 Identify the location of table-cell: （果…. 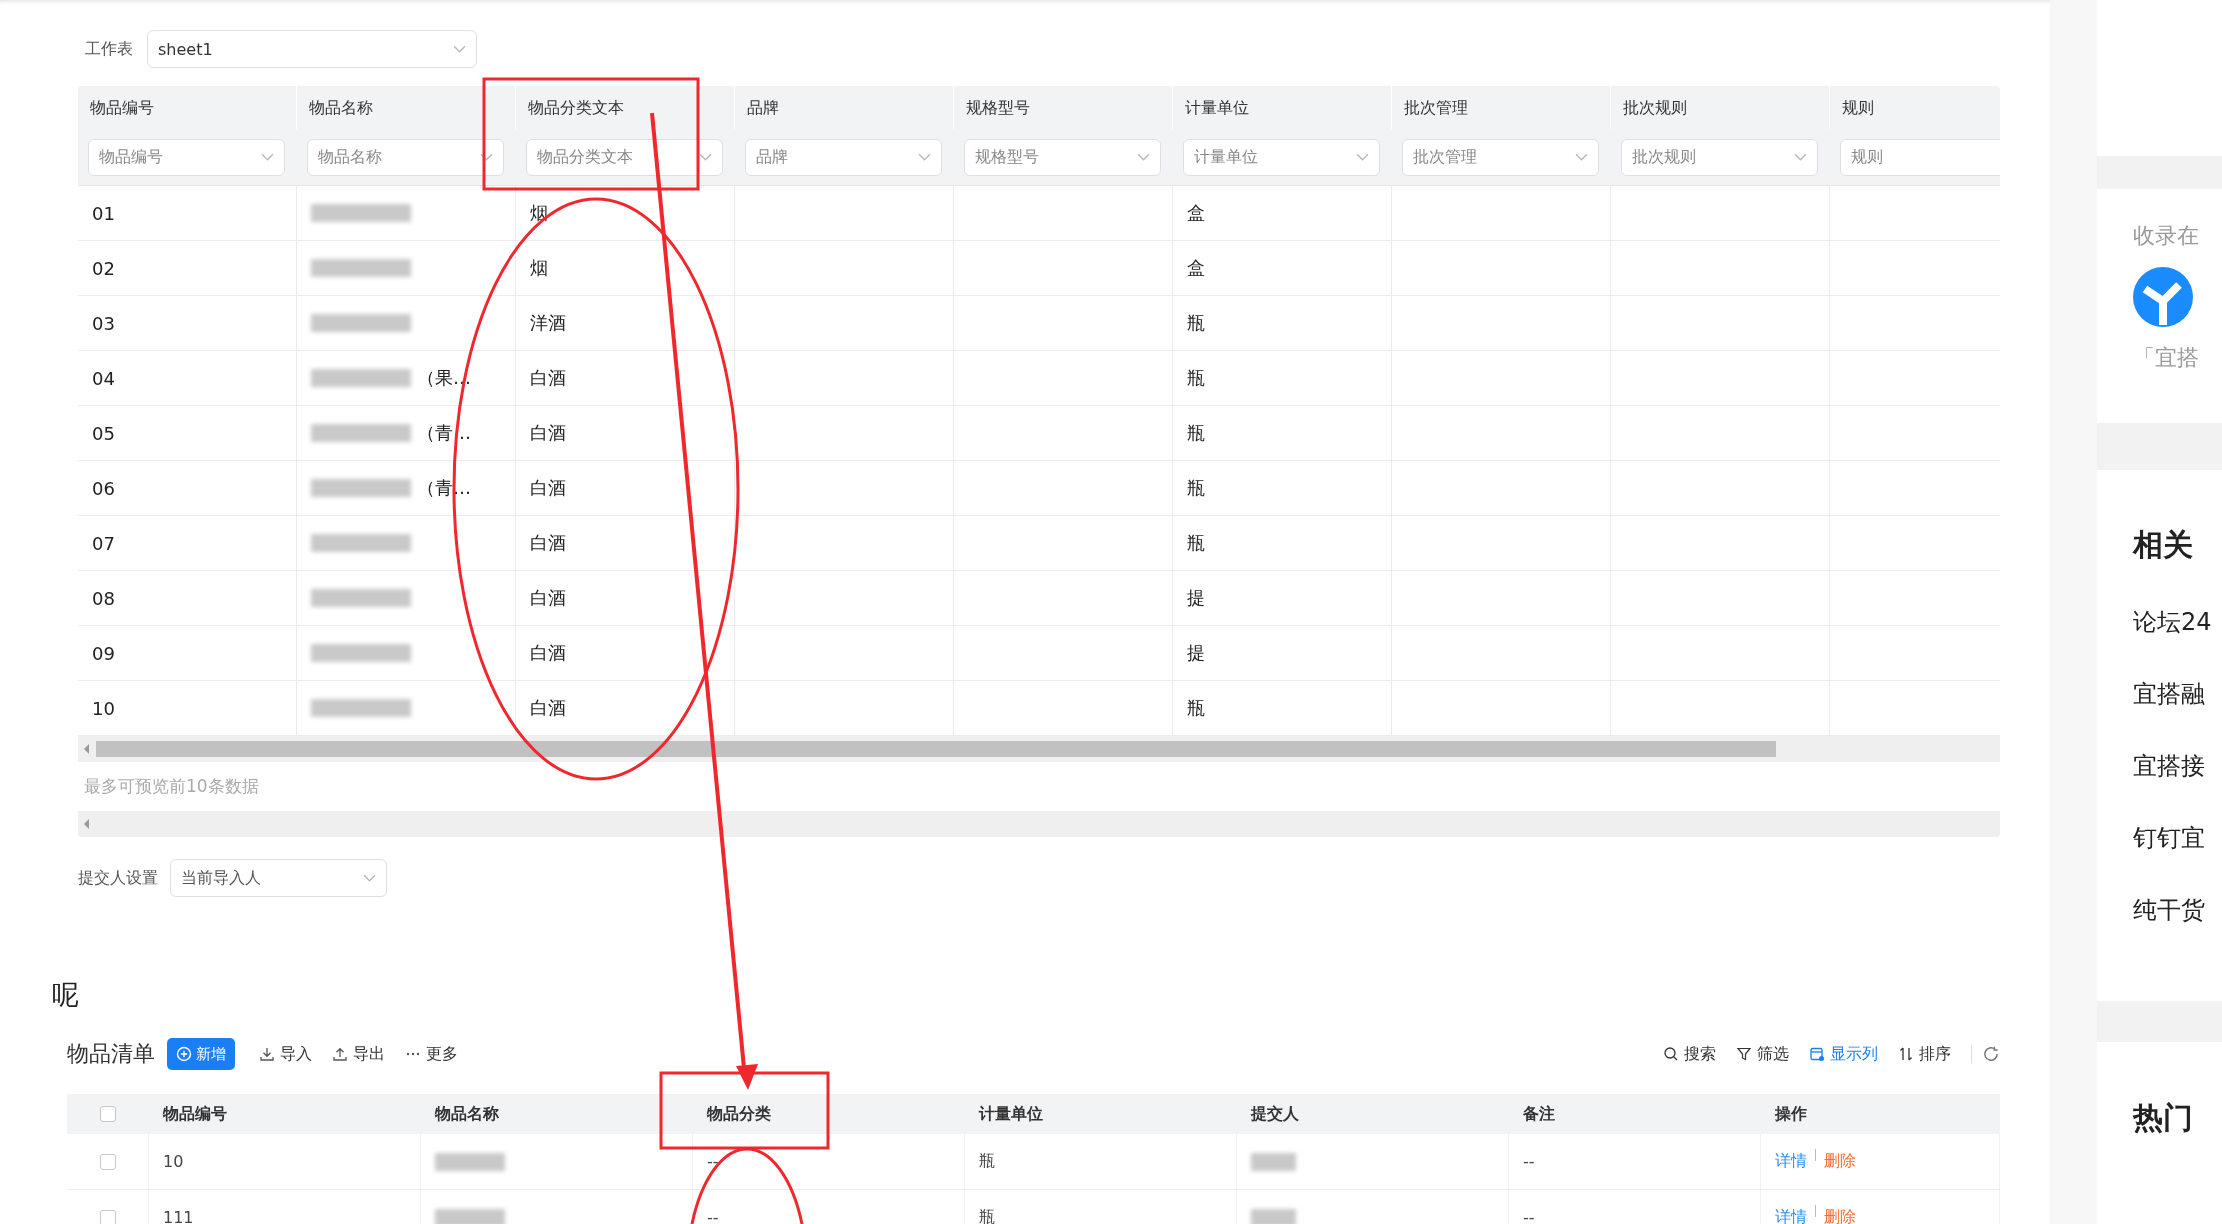
(444, 378).